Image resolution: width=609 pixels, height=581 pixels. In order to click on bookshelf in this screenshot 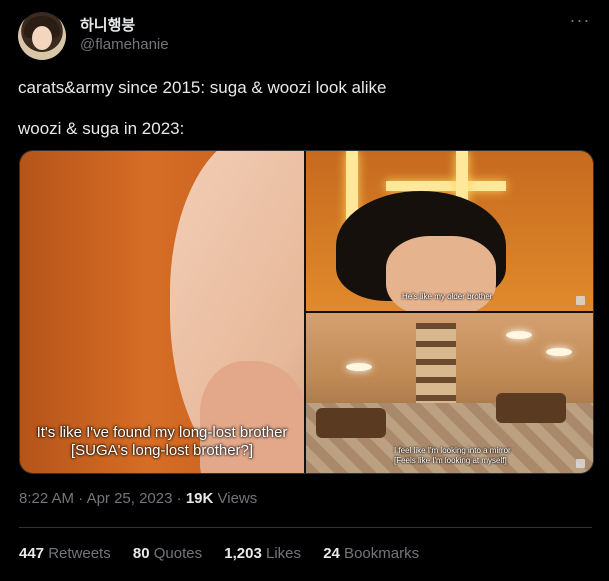, I will do `click(436, 363)`.